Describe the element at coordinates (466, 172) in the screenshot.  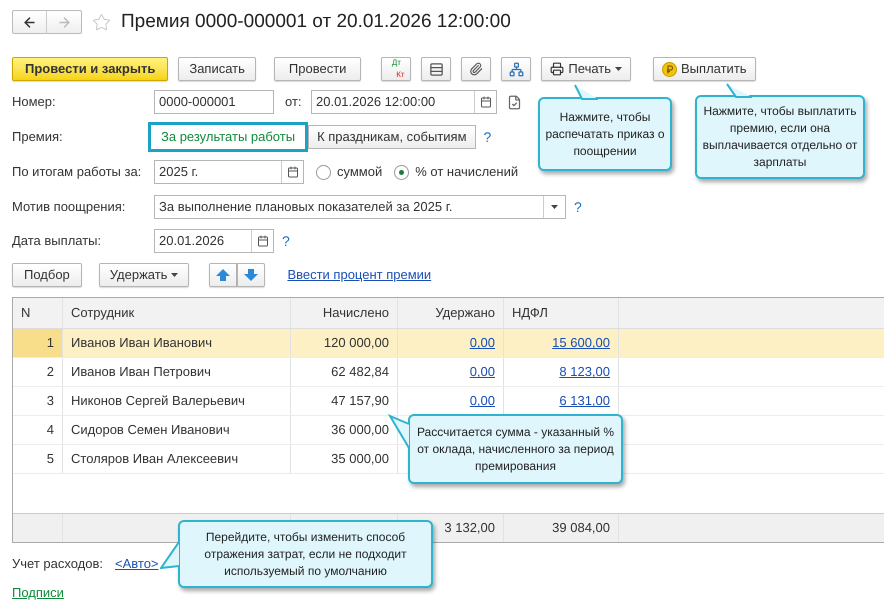
I see `radio-label: % от начислений` at that location.